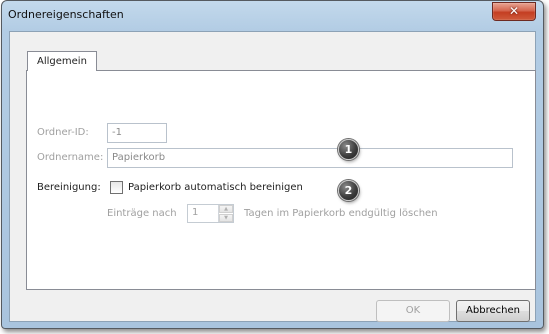  What do you see at coordinates (142, 213) in the screenshot?
I see `entries-after-label: Einträge nach` at bounding box center [142, 213].